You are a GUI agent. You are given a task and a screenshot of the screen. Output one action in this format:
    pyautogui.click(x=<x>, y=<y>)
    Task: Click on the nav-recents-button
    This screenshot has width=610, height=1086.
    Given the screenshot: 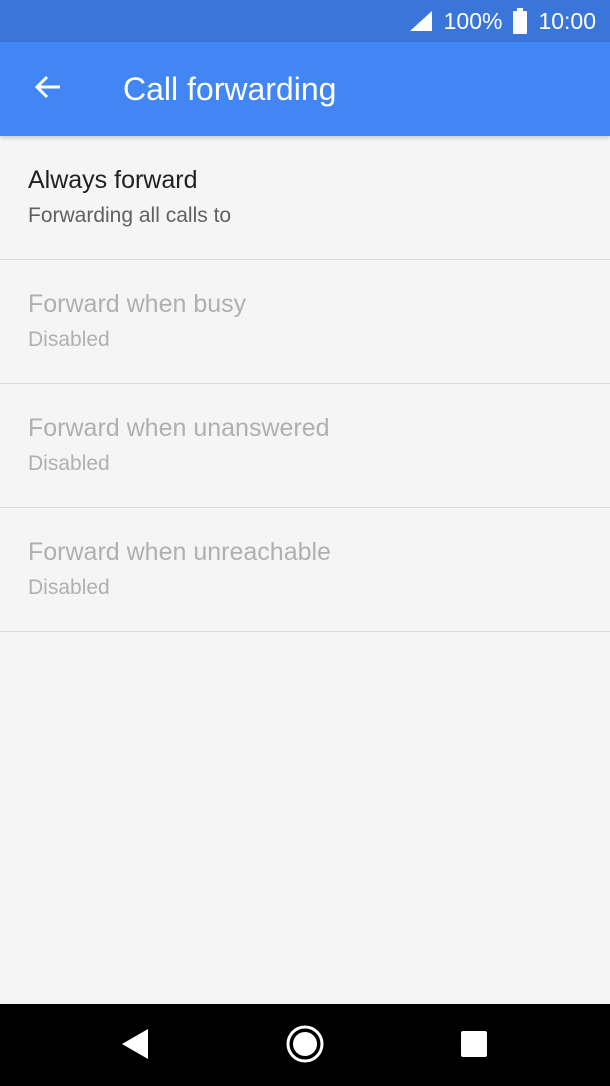 What is the action you would take?
    pyautogui.click(x=474, y=1046)
    